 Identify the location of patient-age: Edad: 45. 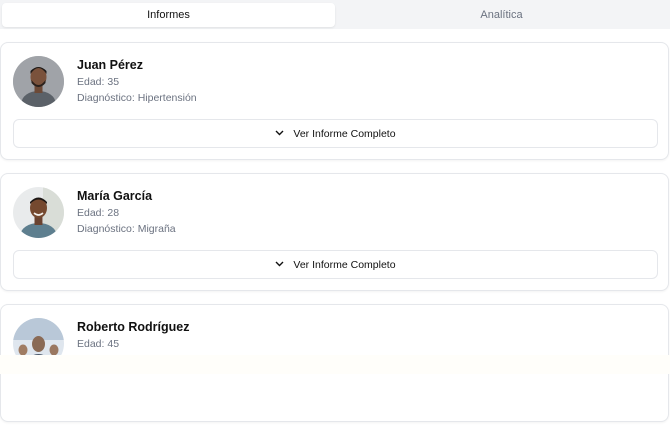
(98, 344).